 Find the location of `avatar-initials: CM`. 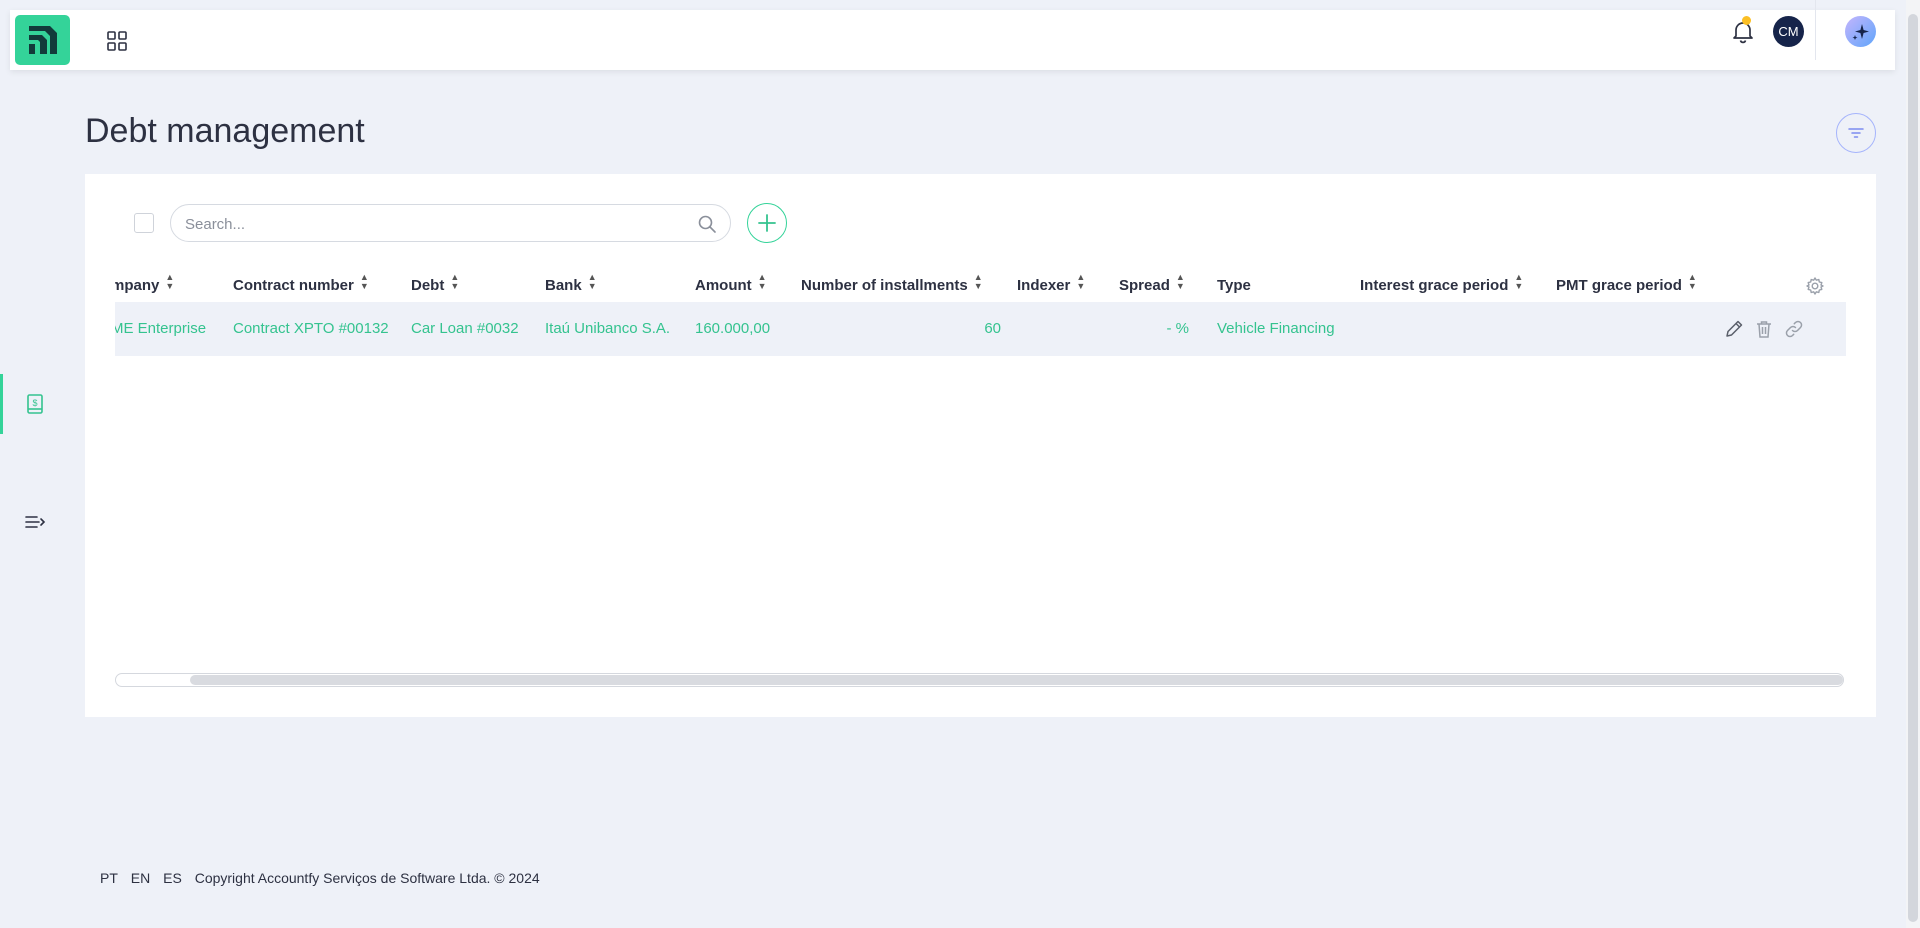

avatar-initials: CM is located at coordinates (1788, 31).